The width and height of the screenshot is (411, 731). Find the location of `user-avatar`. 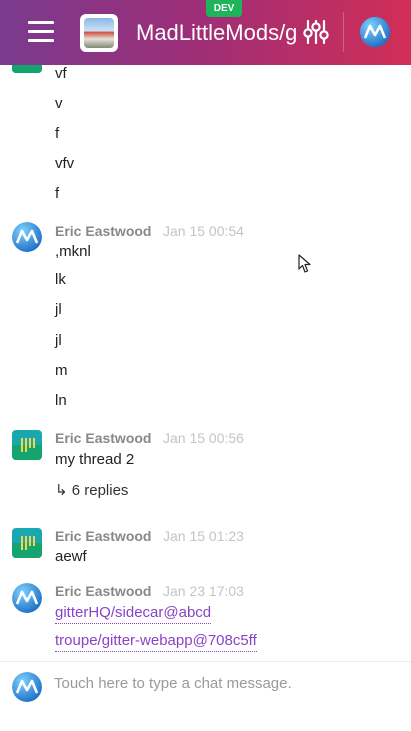

user-avatar is located at coordinates (375, 32).